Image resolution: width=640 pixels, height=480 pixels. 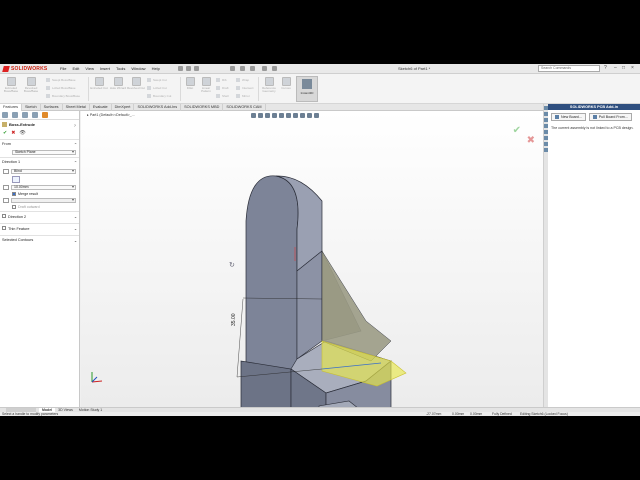 What do you see at coordinates (180, 68) in the screenshot?
I see `new-document-icon` at bounding box center [180, 68].